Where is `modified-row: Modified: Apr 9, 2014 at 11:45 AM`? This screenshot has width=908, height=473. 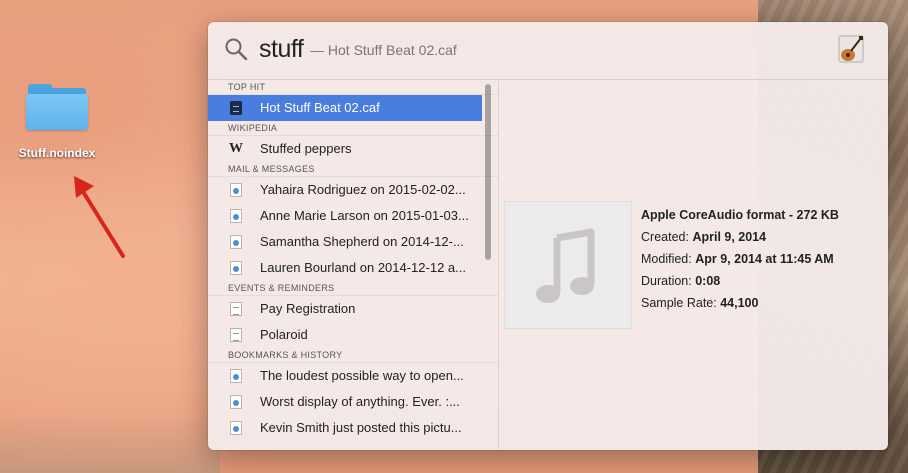 modified-row: Modified: Apr 9, 2014 at 11:45 AM is located at coordinates (737, 259).